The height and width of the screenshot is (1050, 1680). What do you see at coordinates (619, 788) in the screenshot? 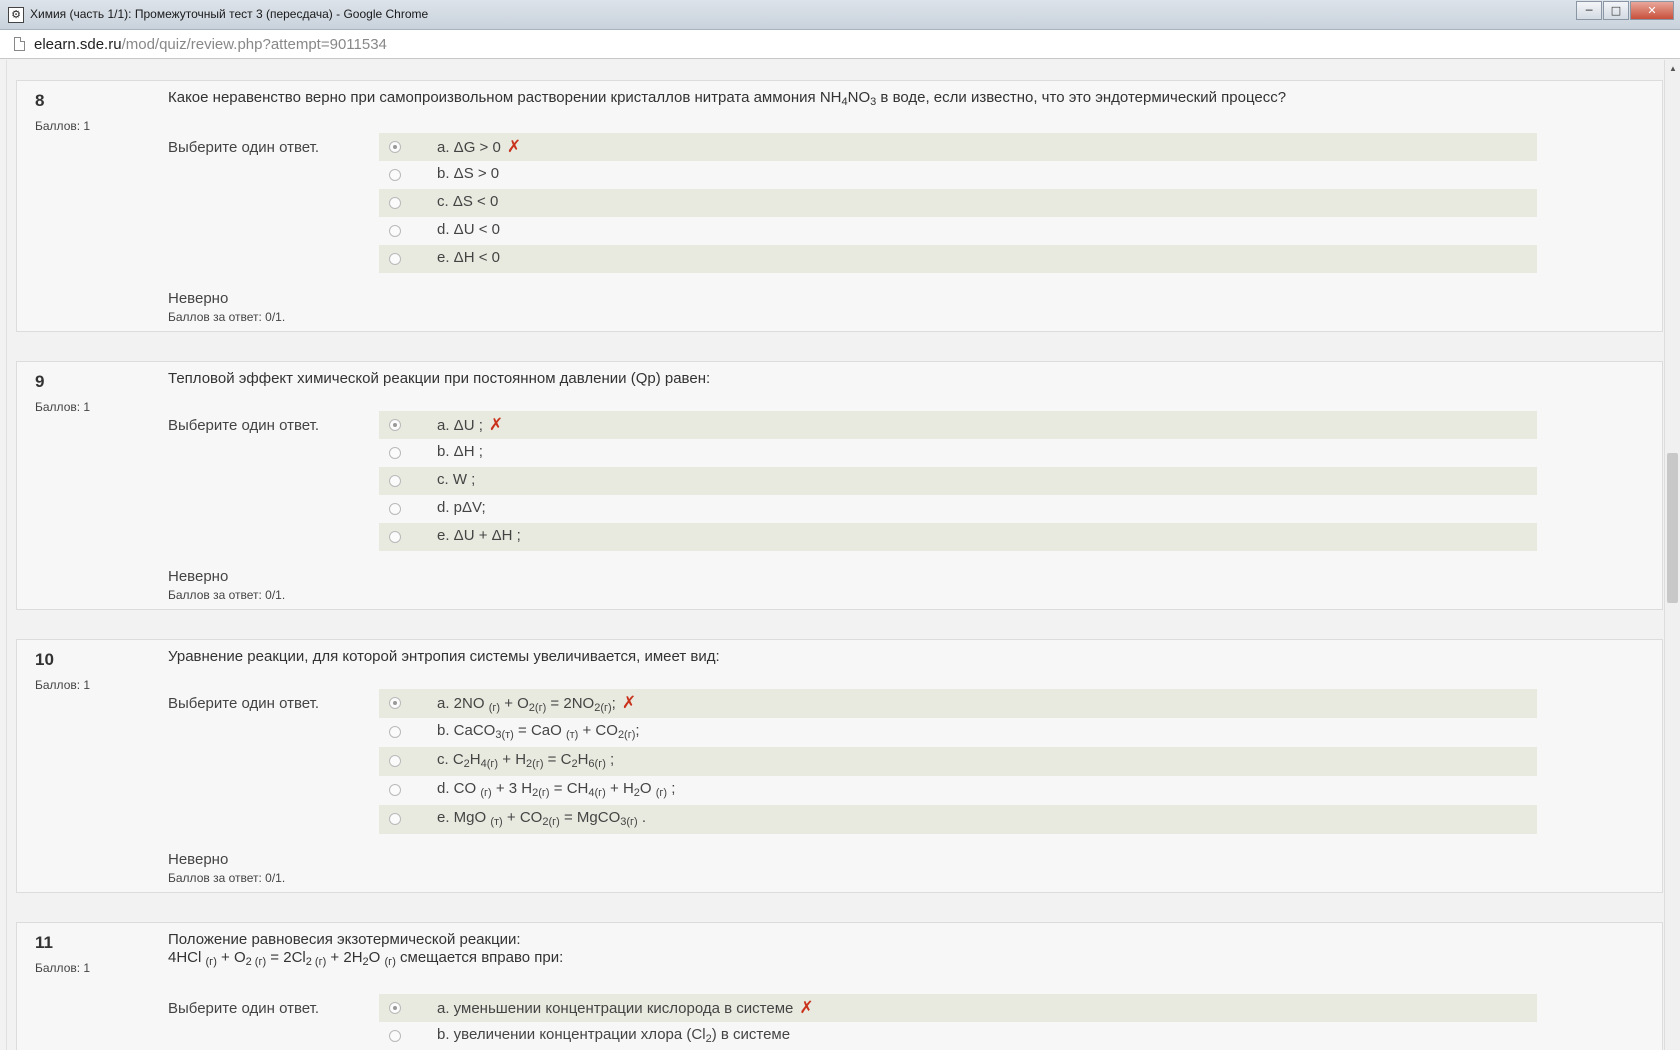
I see `formula-part: + H` at bounding box center [619, 788].